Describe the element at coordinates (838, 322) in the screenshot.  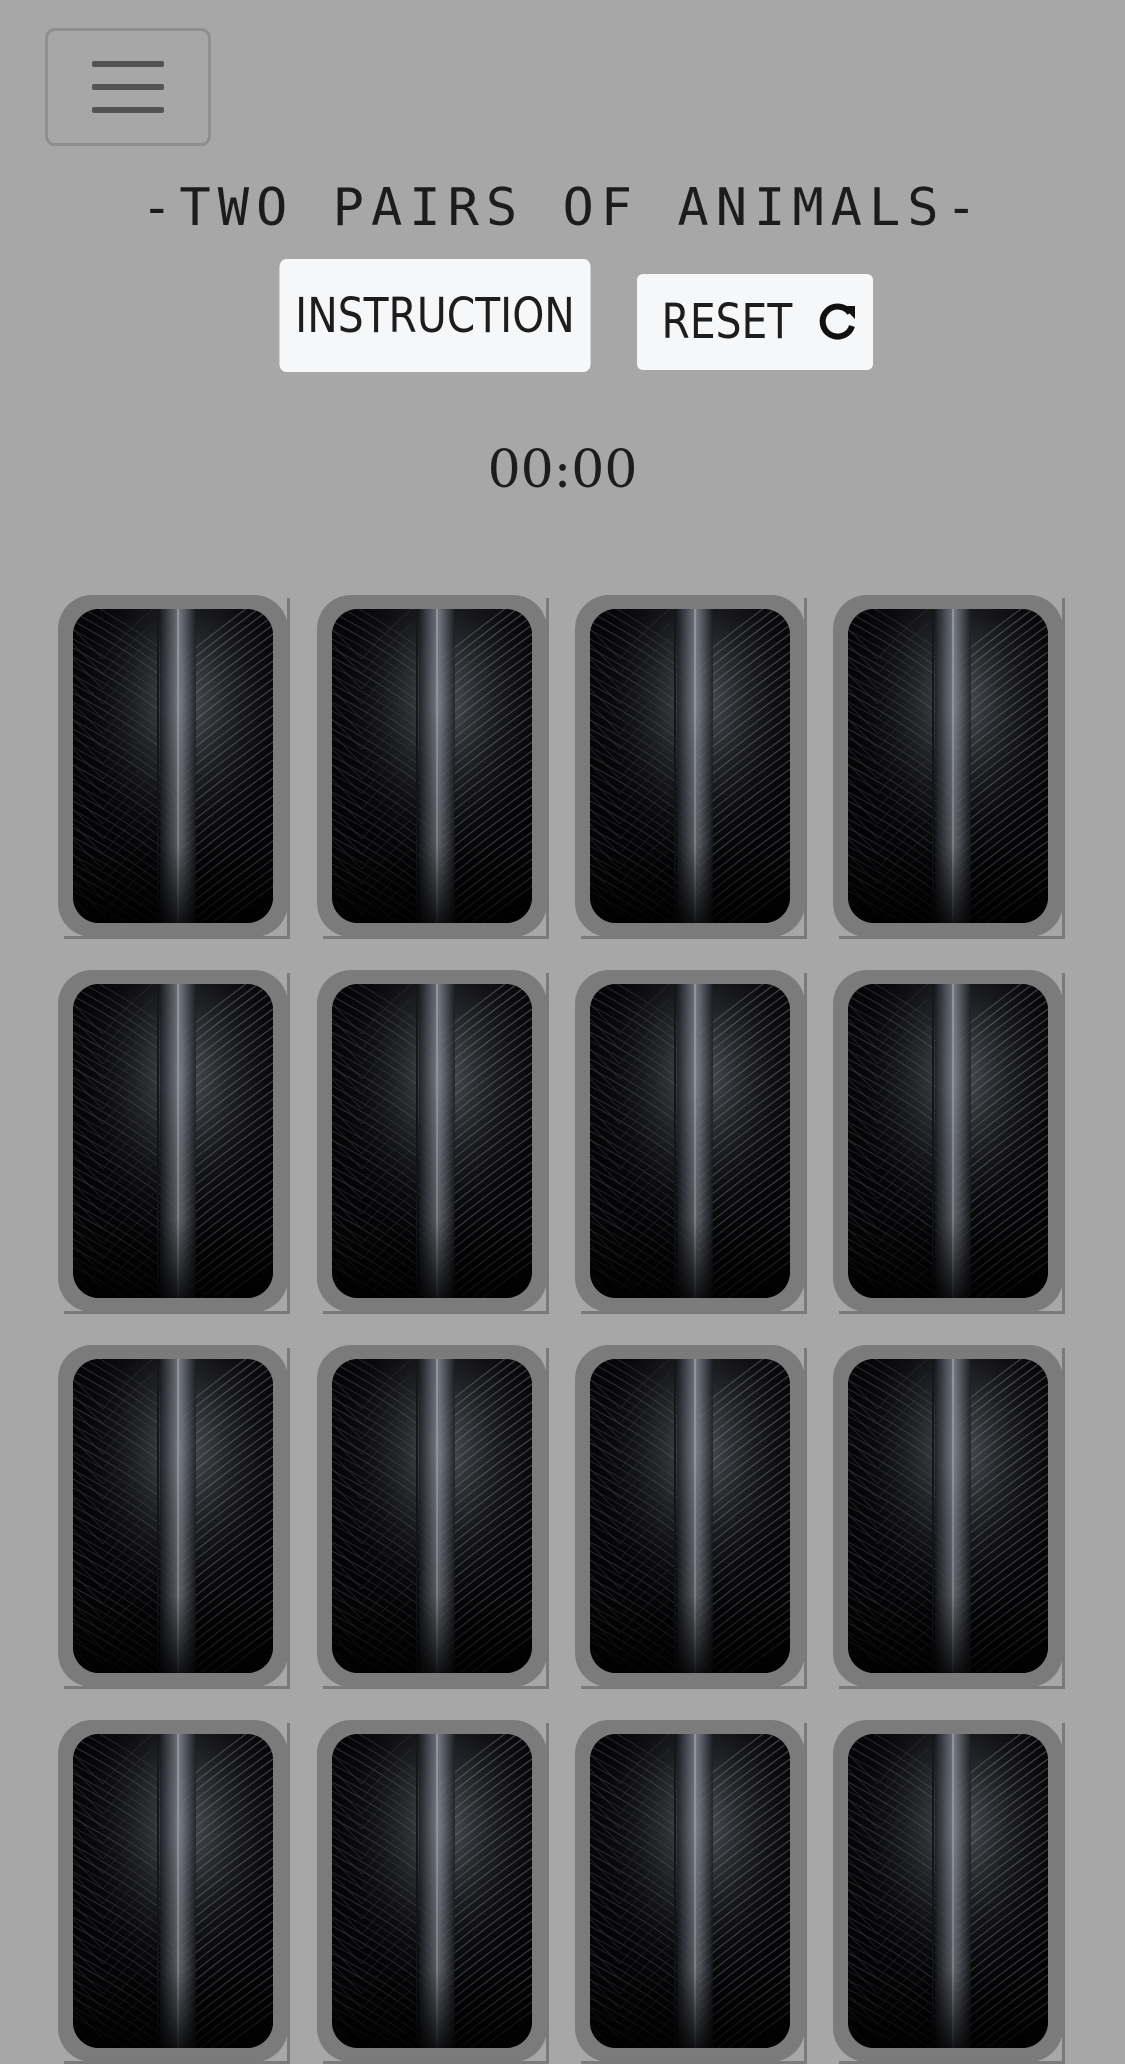
I see `refresh-icon` at that location.